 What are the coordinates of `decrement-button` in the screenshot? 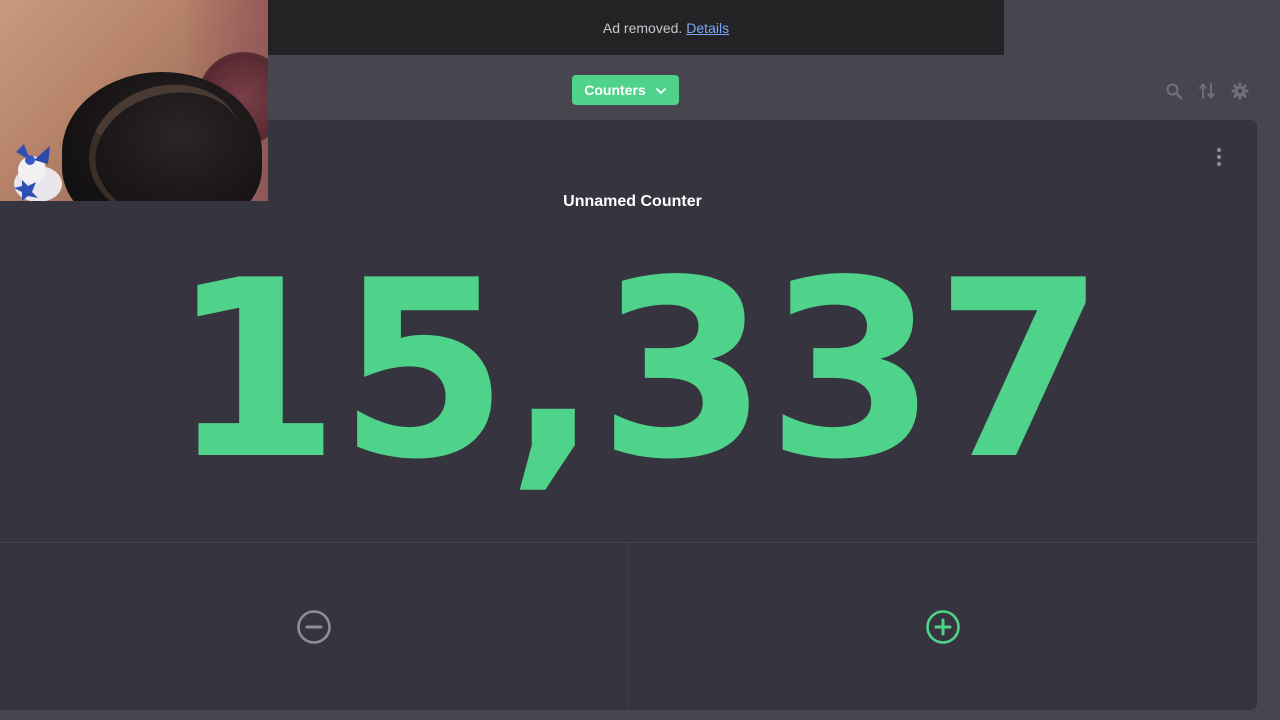 It's located at (313, 626).